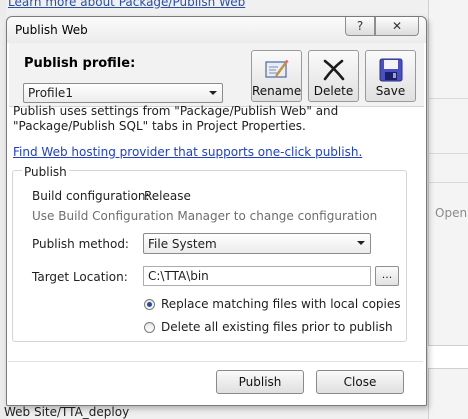 This screenshot has height=419, width=468. I want to click on replace-files-label: Replace matching files with local copies, so click(281, 304).